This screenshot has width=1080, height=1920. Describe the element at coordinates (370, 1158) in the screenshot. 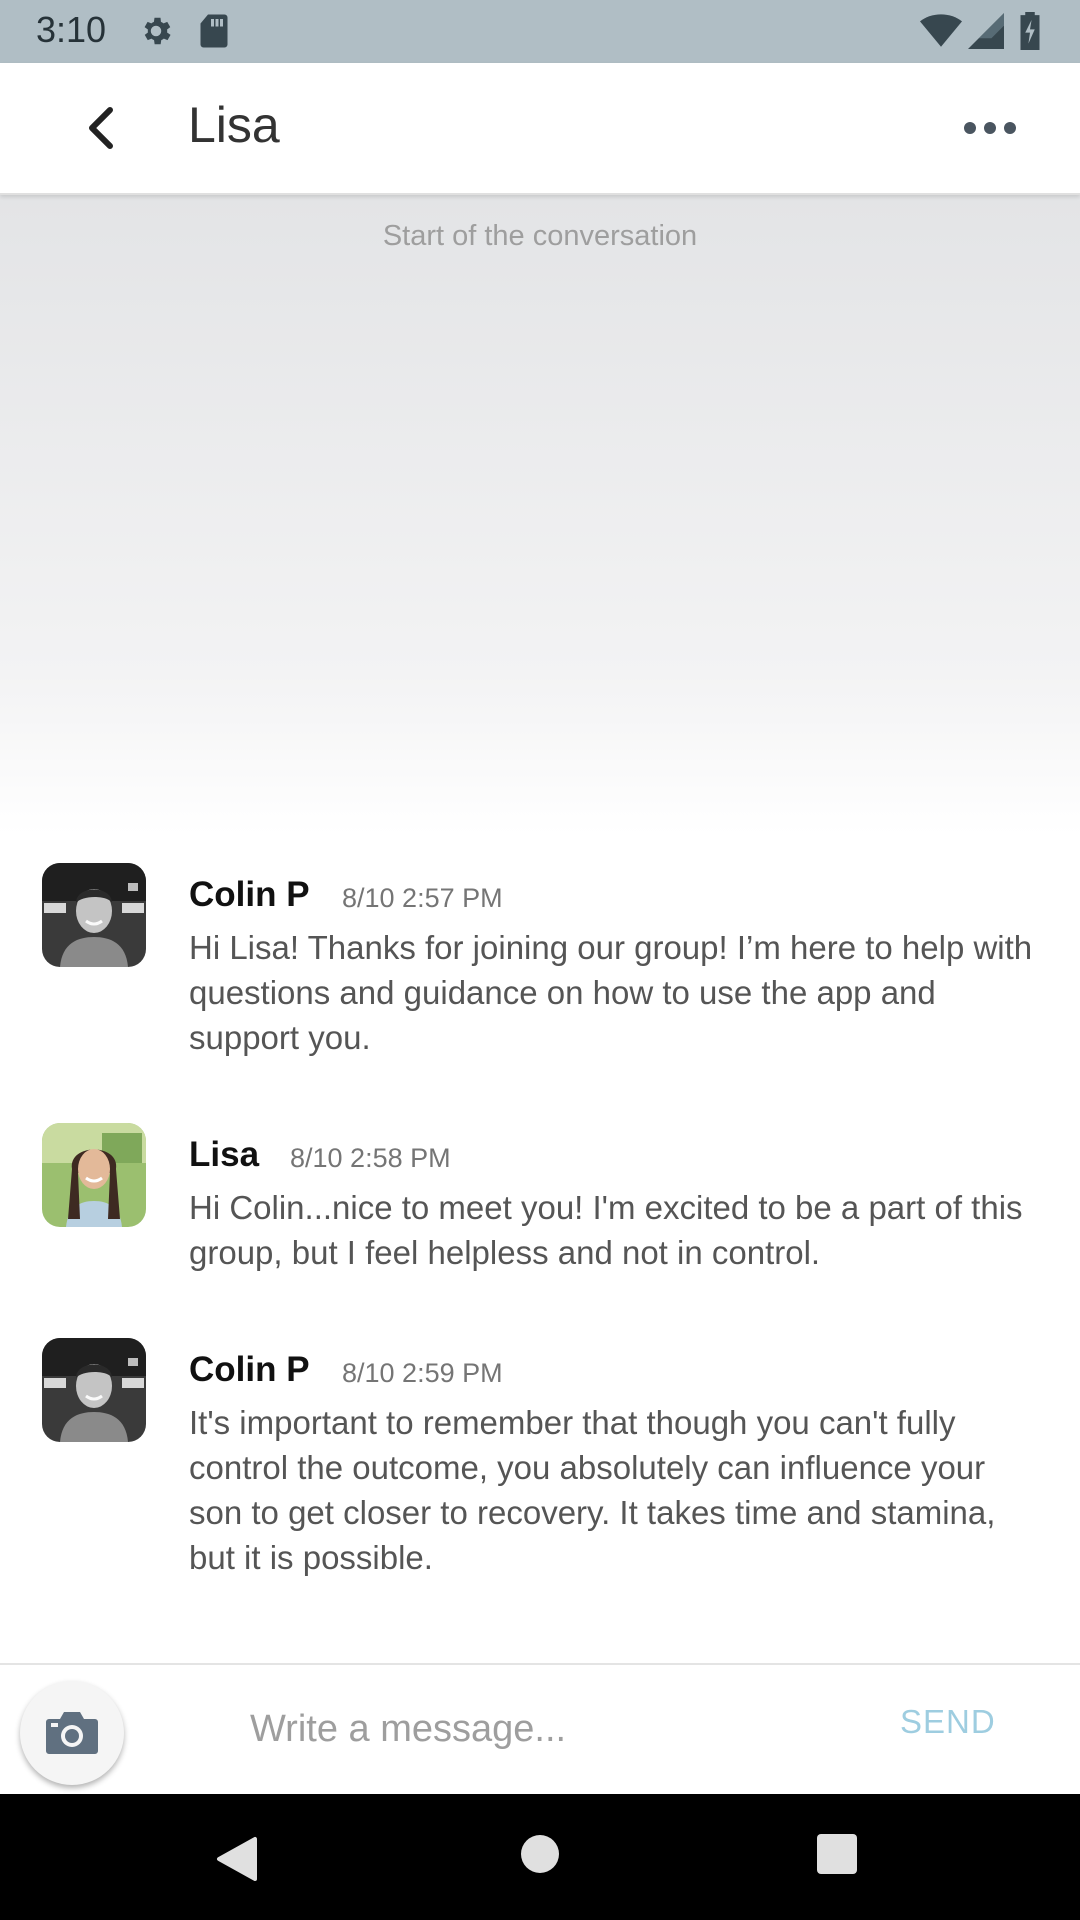

I see `message-timestamp: 8/10 2:58 PM` at that location.